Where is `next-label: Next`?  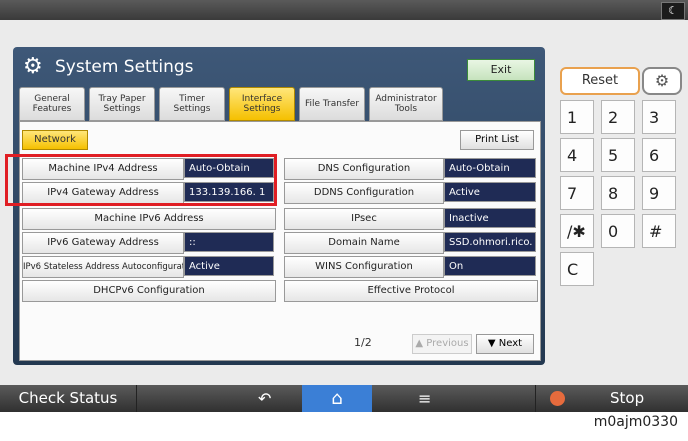 next-label: Next is located at coordinates (510, 343).